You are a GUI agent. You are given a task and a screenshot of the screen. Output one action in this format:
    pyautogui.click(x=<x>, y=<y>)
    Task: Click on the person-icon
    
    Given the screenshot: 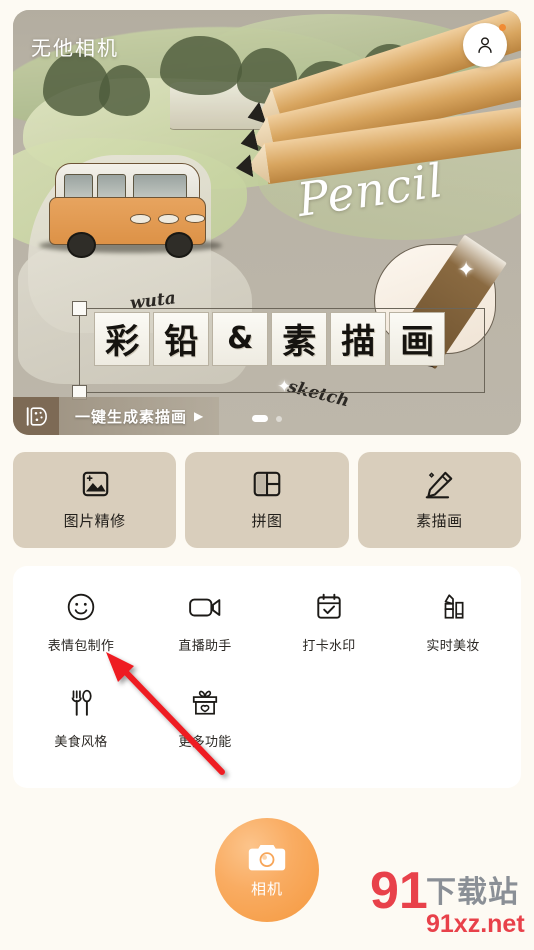 What is the action you would take?
    pyautogui.click(x=485, y=45)
    